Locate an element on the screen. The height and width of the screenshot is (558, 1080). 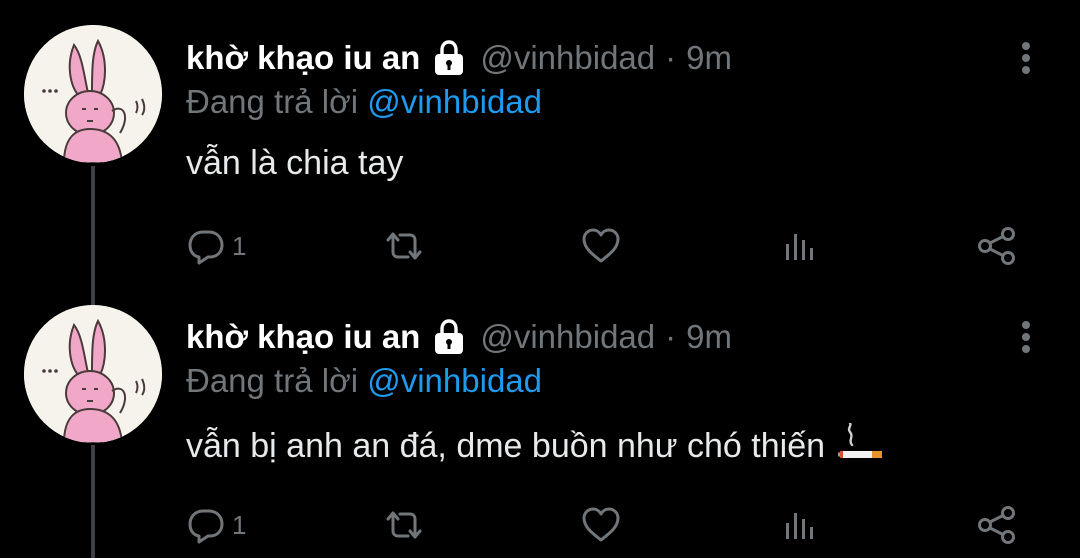
tweet-text: vẫn bị anh an đá, dme buồn như chó thiến is located at coordinates (535, 444).